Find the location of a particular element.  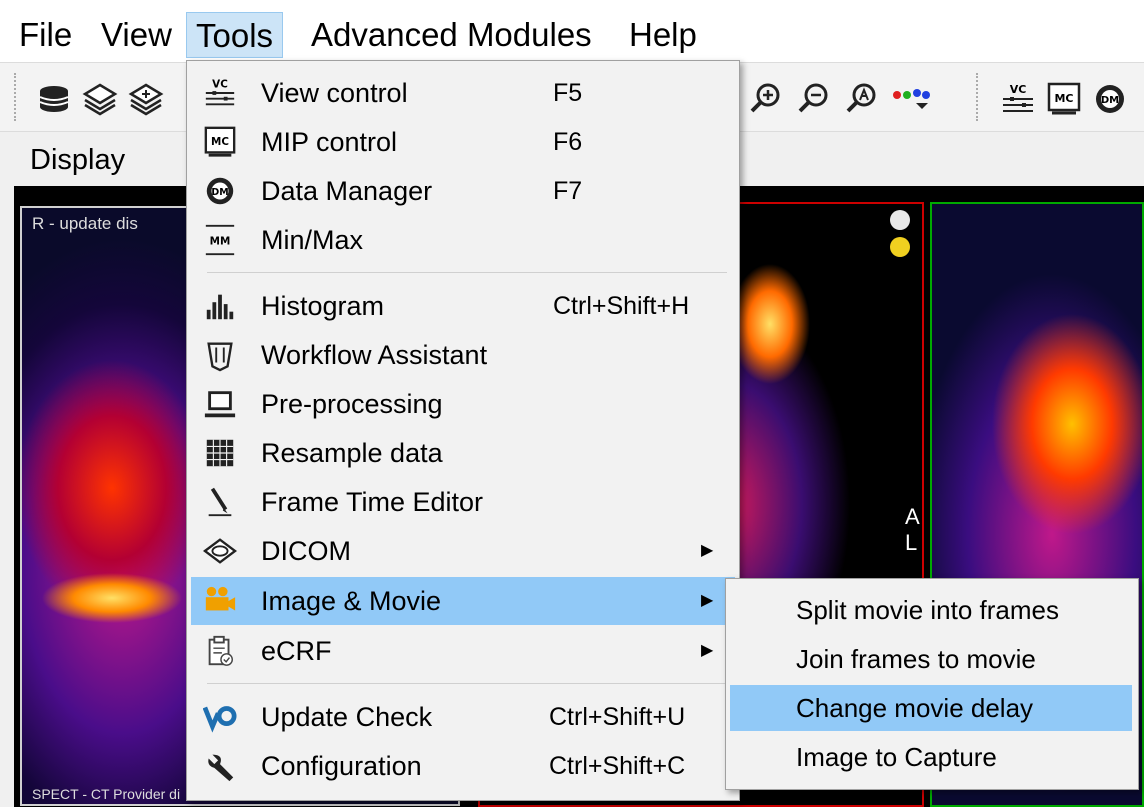

menu-item-configuration: Configuration Ctrl+Shift+C is located at coordinates (463, 766).